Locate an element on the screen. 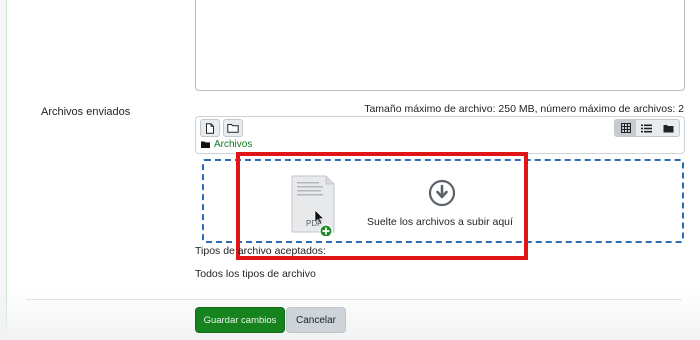 The image size is (700, 340). tree-view-button is located at coordinates (668, 128).